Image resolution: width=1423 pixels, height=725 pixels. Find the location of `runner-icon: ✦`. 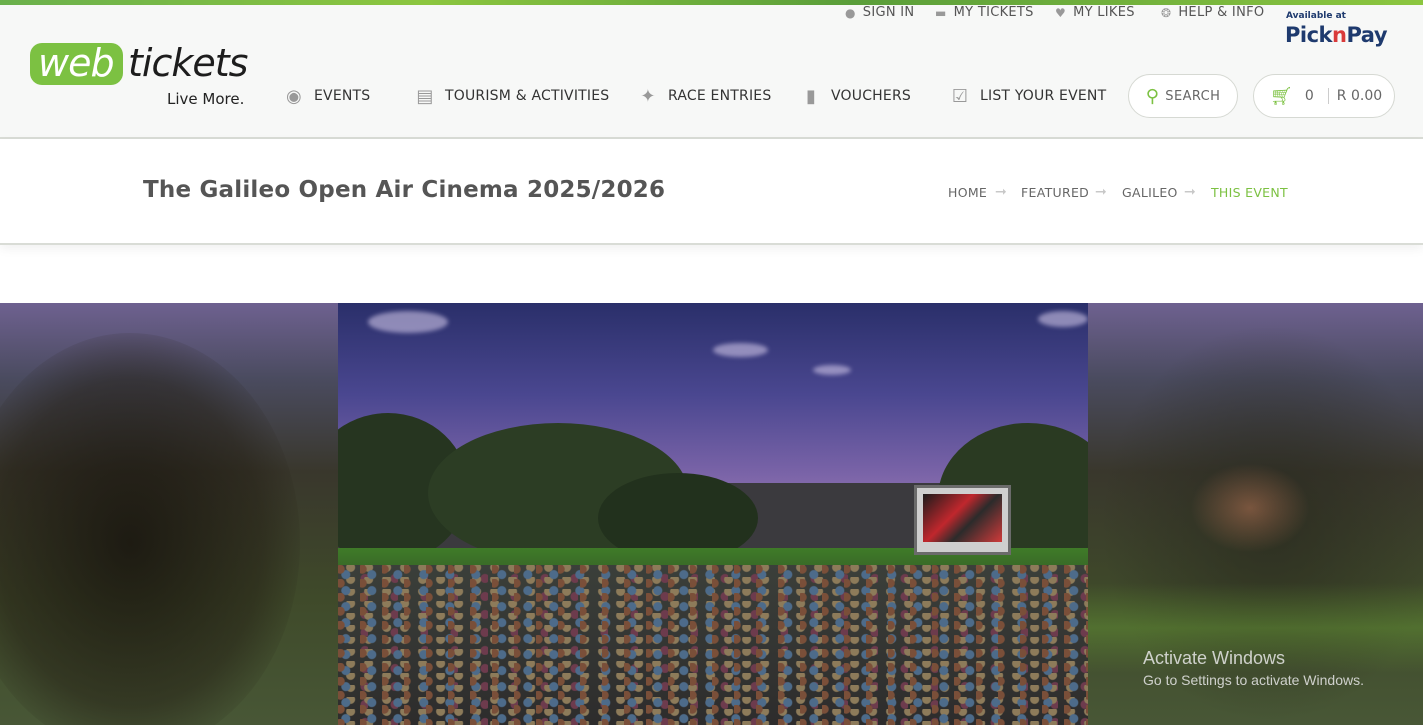

runner-icon: ✦ is located at coordinates (648, 96).